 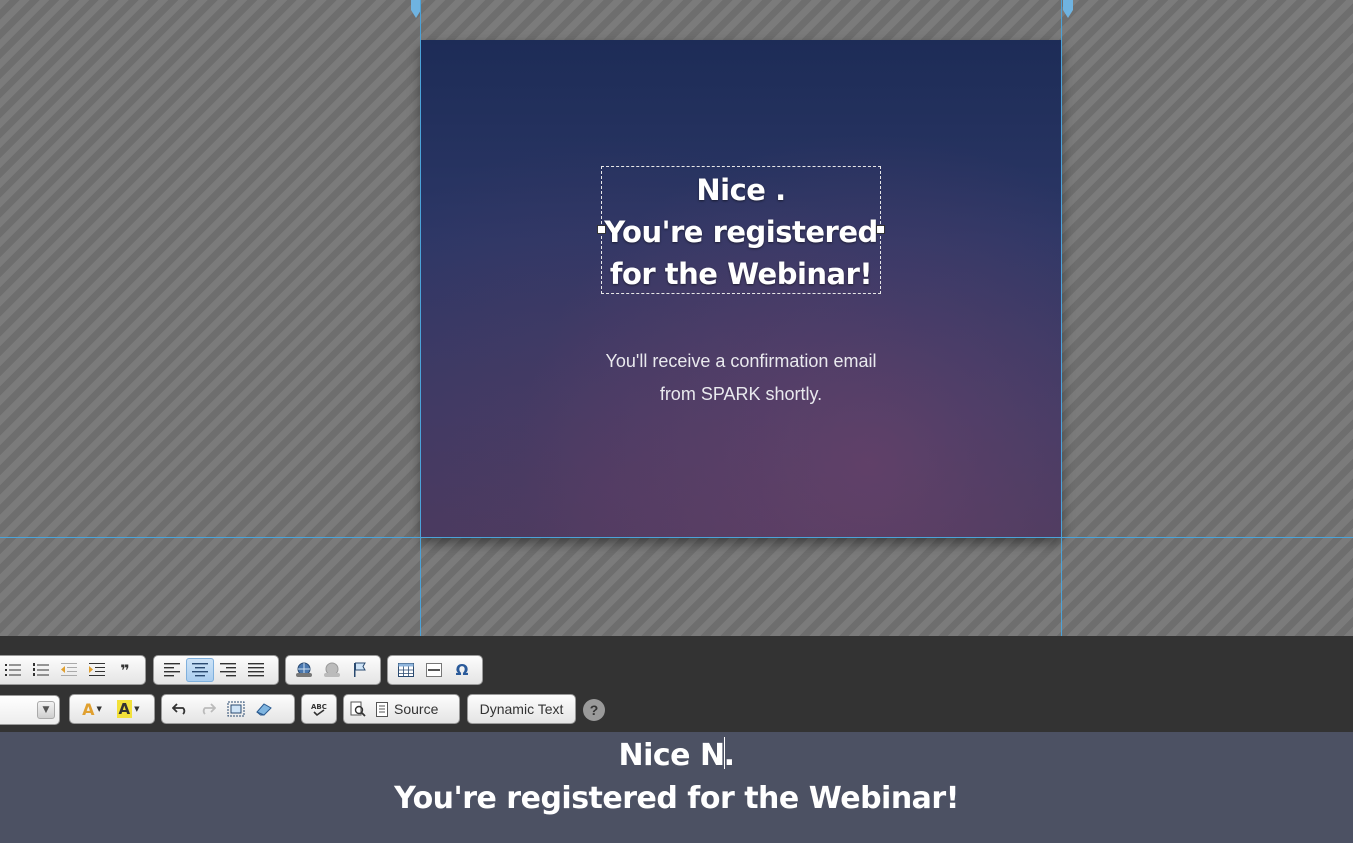 I want to click on svg-text: ABC, so click(x=319, y=707).